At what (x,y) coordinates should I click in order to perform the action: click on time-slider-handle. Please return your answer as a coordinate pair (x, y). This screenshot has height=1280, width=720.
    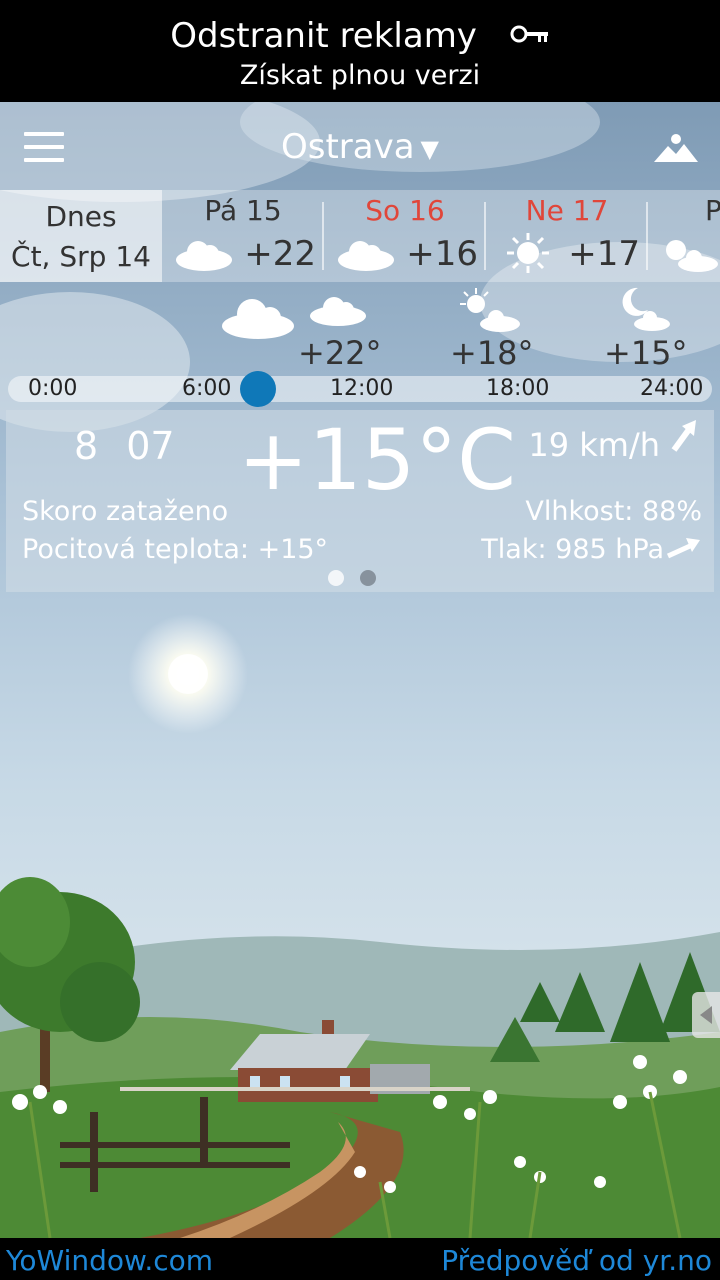
    Looking at the image, I should click on (258, 389).